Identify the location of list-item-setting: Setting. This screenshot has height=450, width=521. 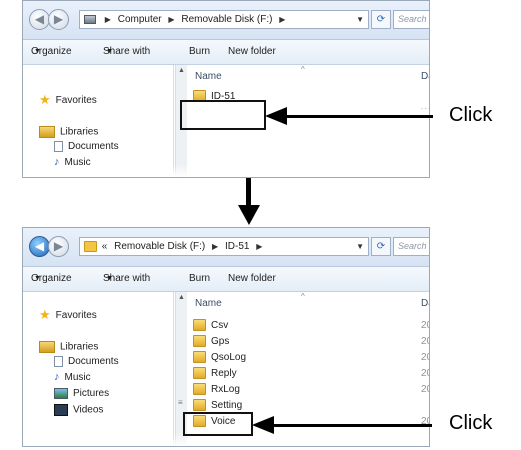
(217, 405).